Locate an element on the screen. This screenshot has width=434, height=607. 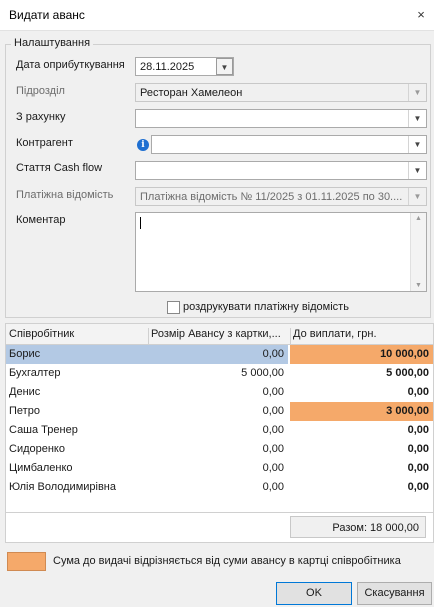
comment-scrollbar: ▲ ▼ is located at coordinates (418, 252).